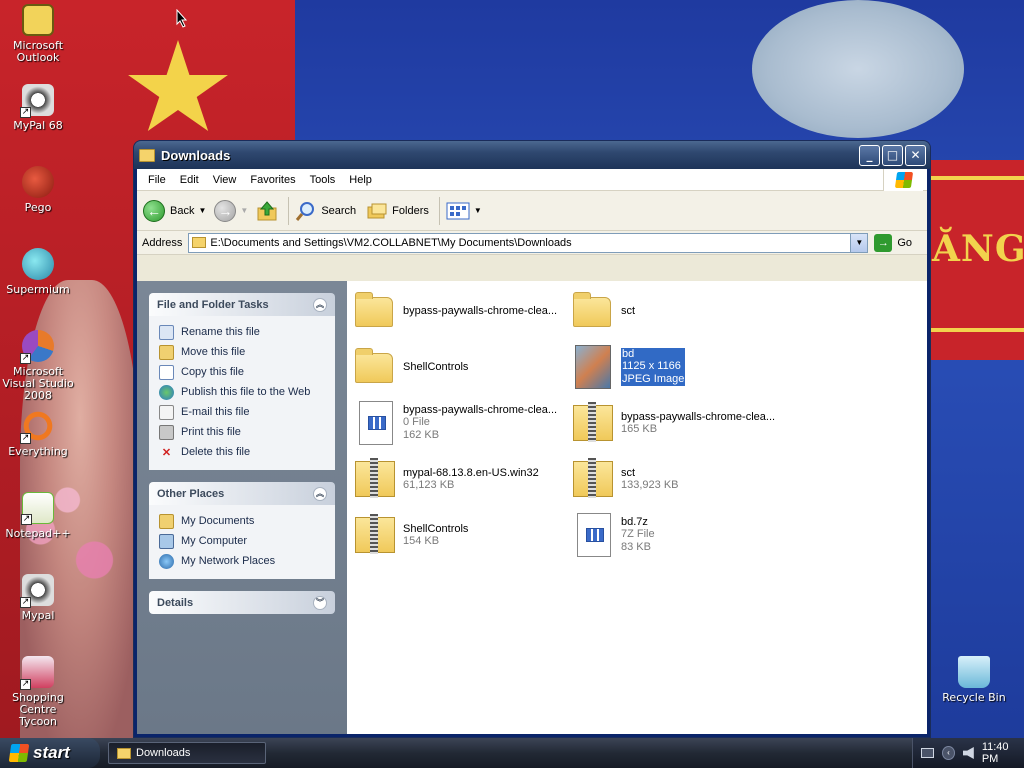 The width and height of the screenshot is (1024, 768). Describe the element at coordinates (202, 210) in the screenshot. I see `back-dropdown-icon: ▼` at that location.